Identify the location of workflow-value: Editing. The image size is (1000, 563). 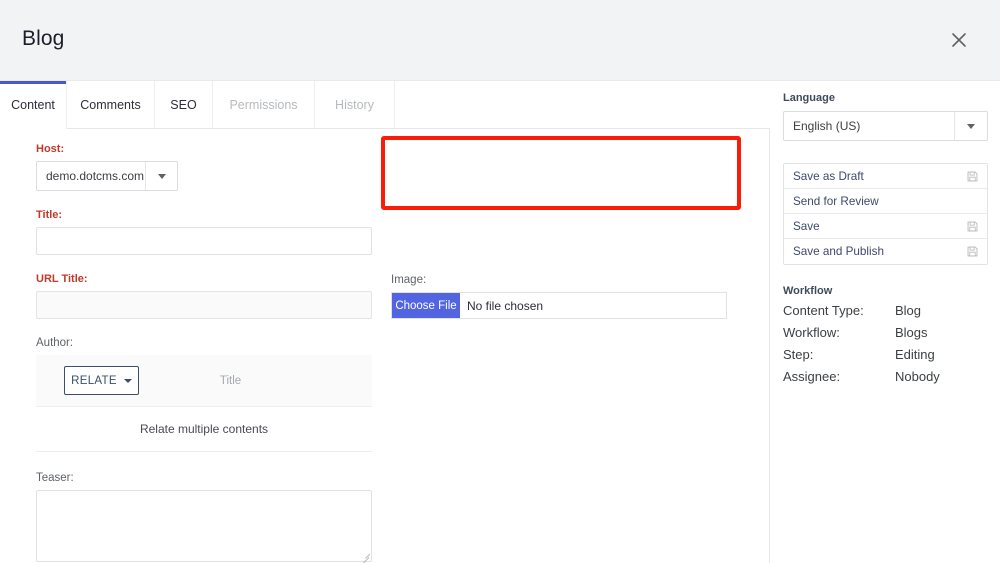
(915, 354).